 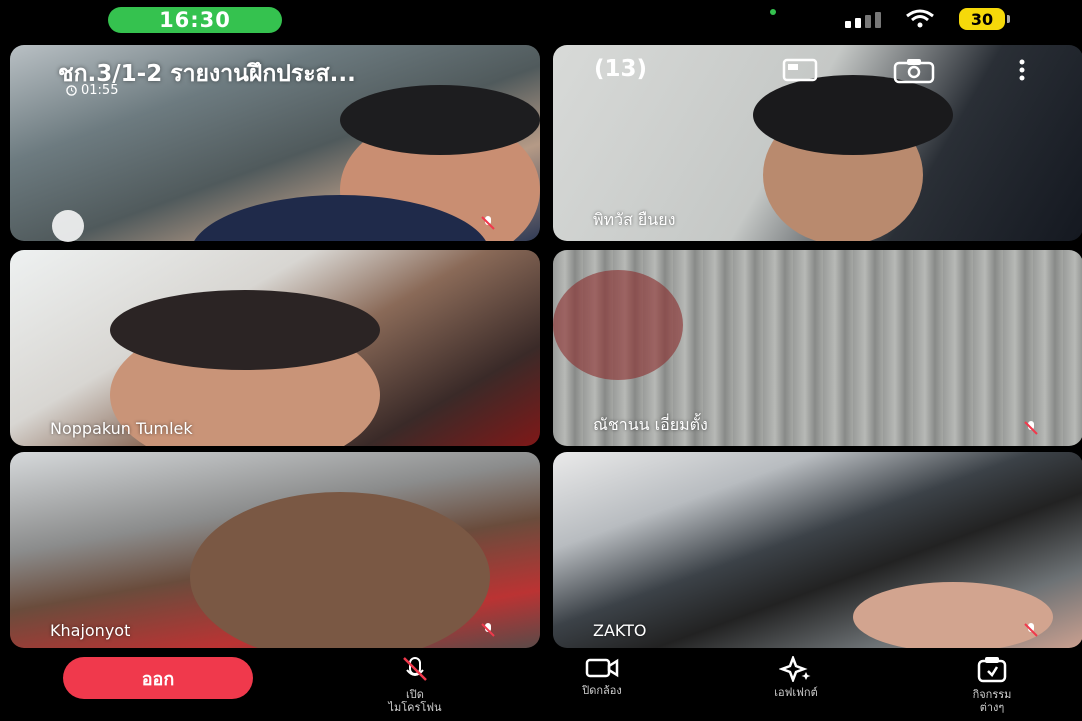 I want to click on sparkle-effects-icon, so click(x=795, y=669).